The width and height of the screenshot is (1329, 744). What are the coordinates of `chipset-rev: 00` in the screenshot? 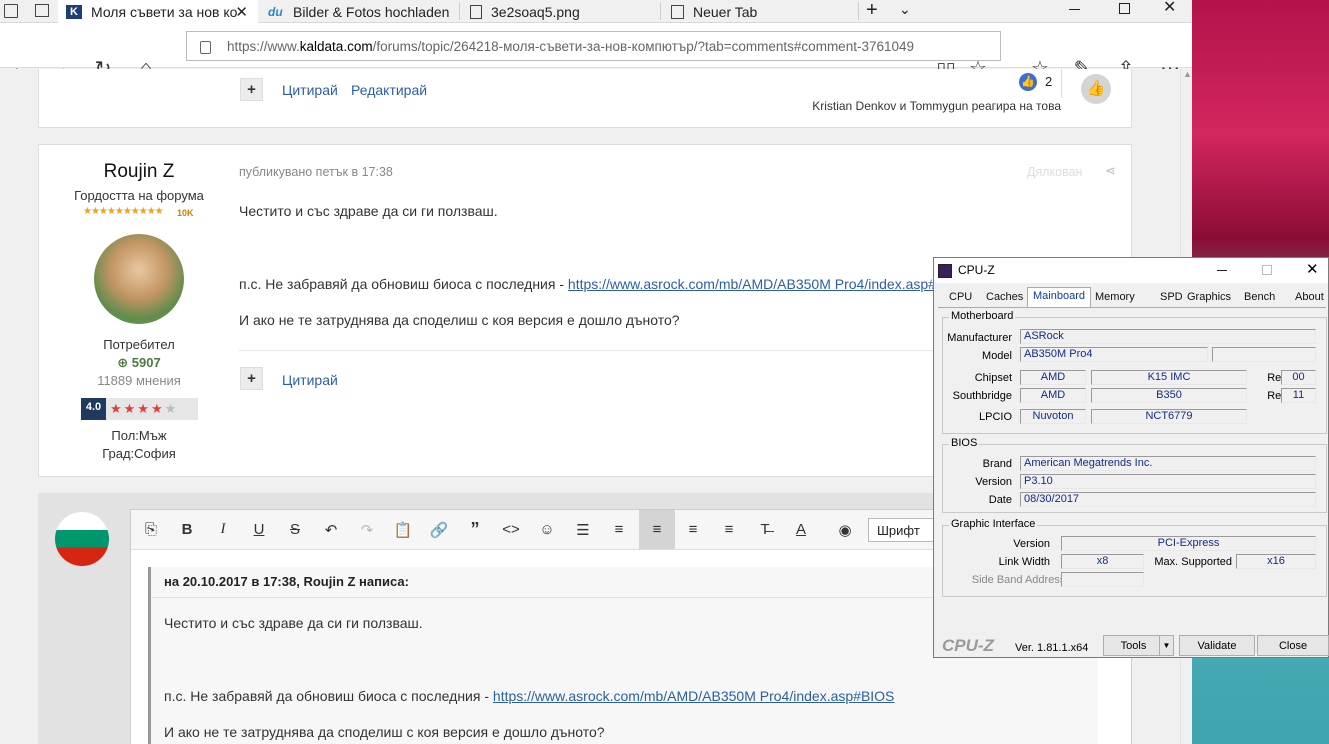 It's located at (1298, 377).